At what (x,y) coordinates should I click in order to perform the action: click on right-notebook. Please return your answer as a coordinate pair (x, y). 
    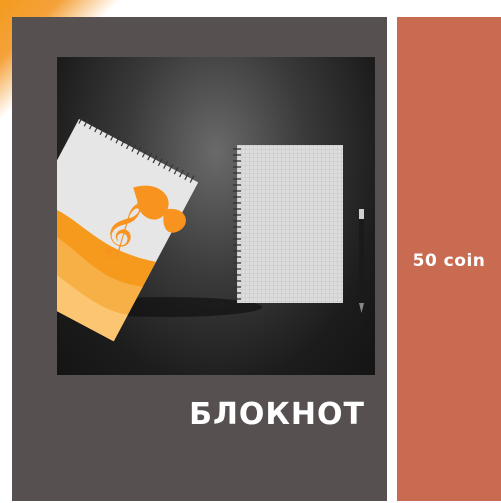
    Looking at the image, I should click on (288, 224).